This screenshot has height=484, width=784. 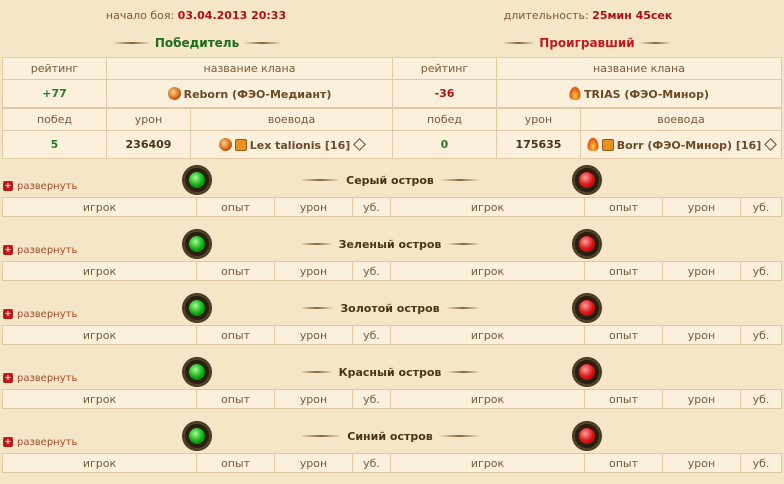 What do you see at coordinates (240, 144) in the screenshot?
I see `rank-icon` at bounding box center [240, 144].